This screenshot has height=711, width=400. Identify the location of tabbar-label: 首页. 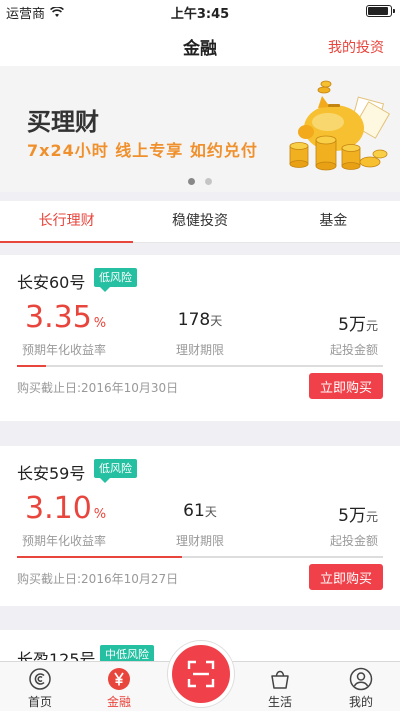
(39, 702).